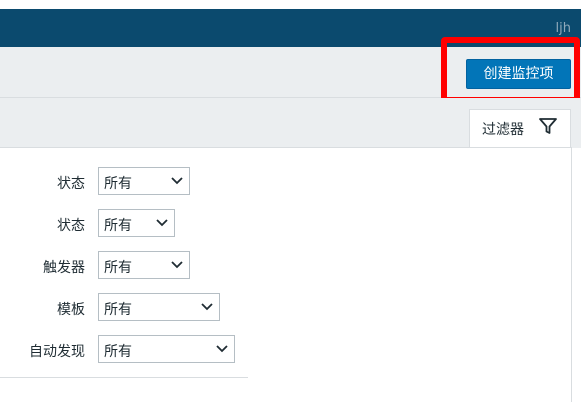  Describe the element at coordinates (118, 268) in the screenshot. I see `trigger-select-value: 所有` at that location.